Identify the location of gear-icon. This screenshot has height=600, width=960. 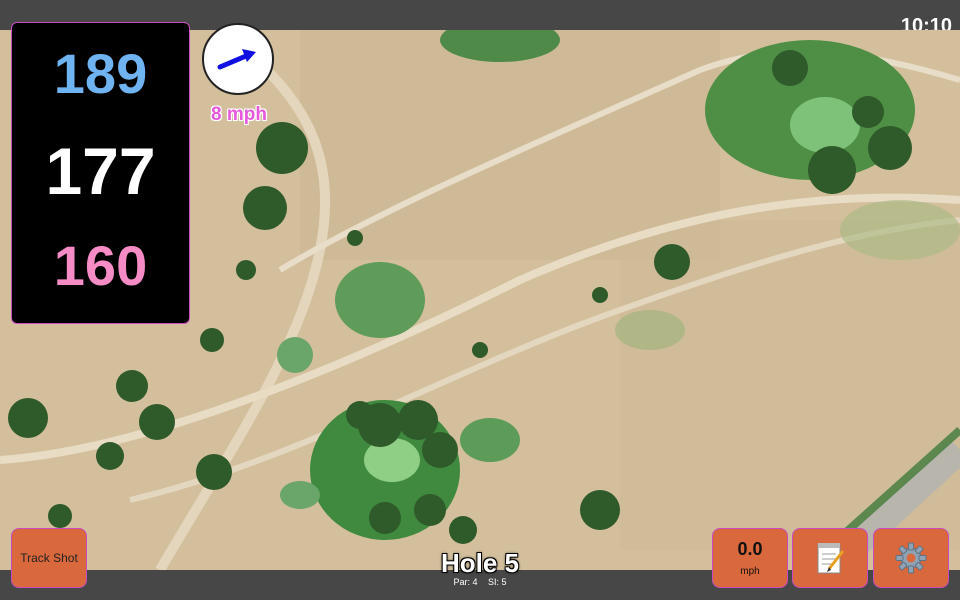
(911, 558).